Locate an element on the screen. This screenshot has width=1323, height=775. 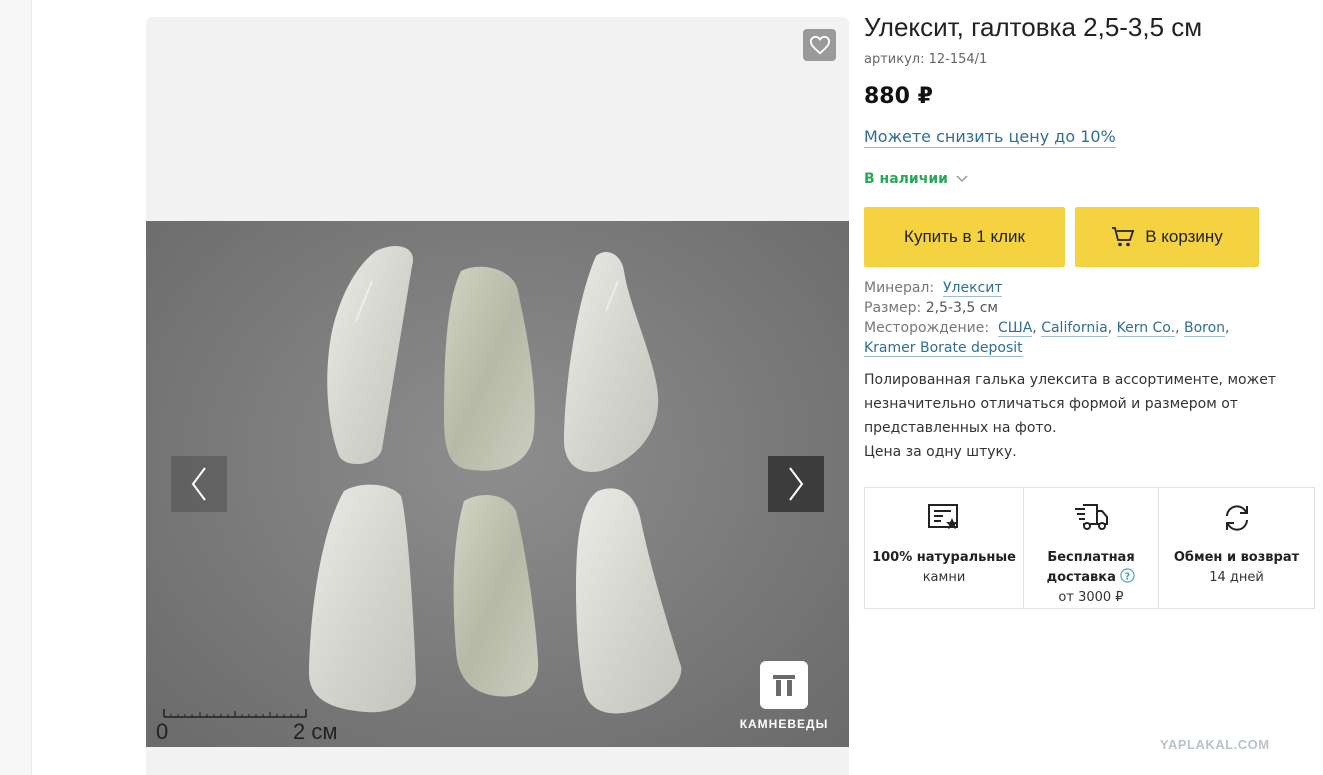
deposit-link-kern: Kern Co. is located at coordinates (1146, 328).